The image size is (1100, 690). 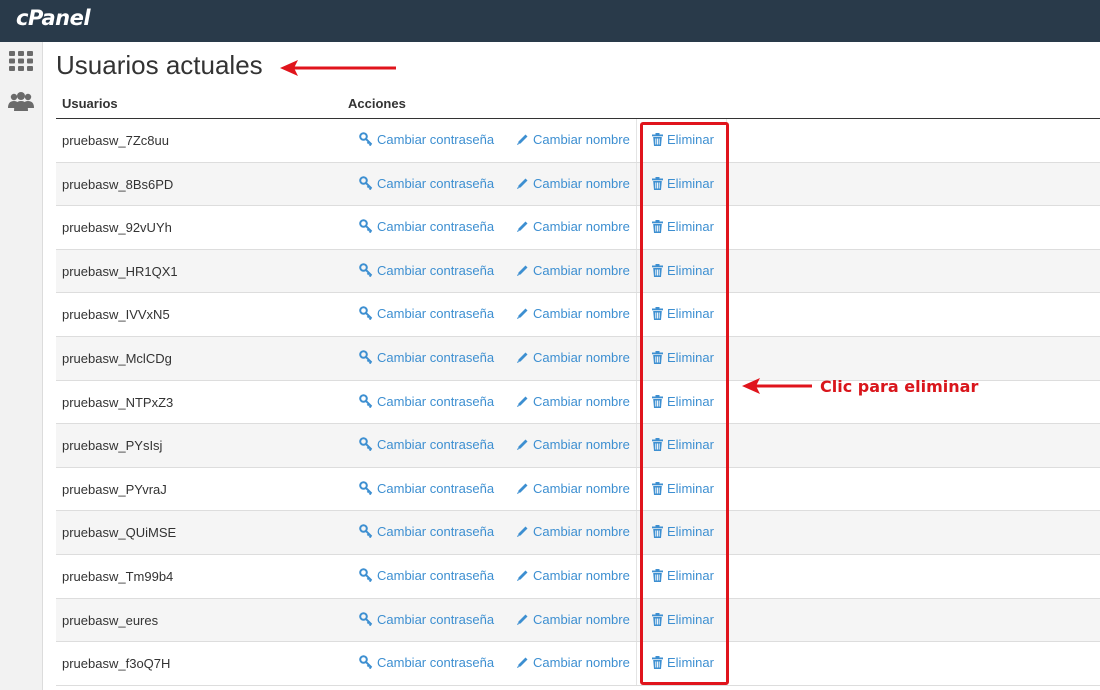 What do you see at coordinates (117, 228) in the screenshot?
I see `username: pruebasw_92vUYh` at bounding box center [117, 228].